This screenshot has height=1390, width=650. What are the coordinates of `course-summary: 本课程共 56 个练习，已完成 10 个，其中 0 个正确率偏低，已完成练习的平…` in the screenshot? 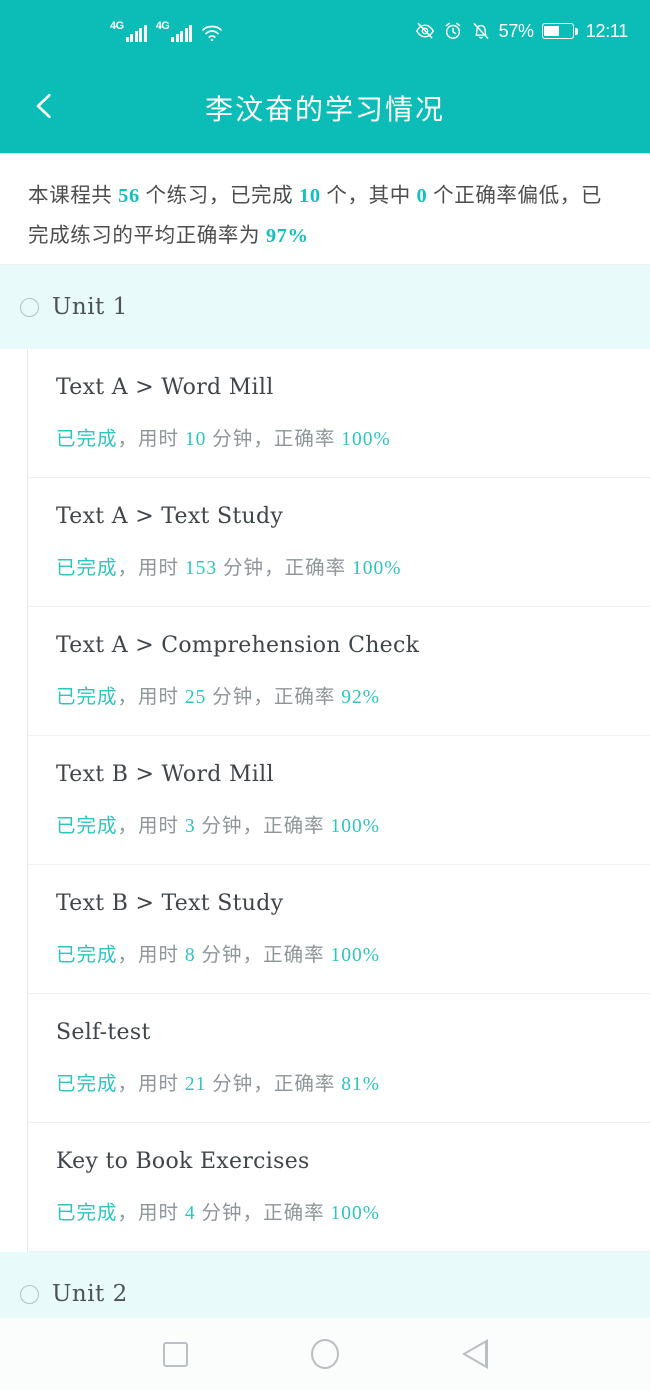 It's located at (325, 209).